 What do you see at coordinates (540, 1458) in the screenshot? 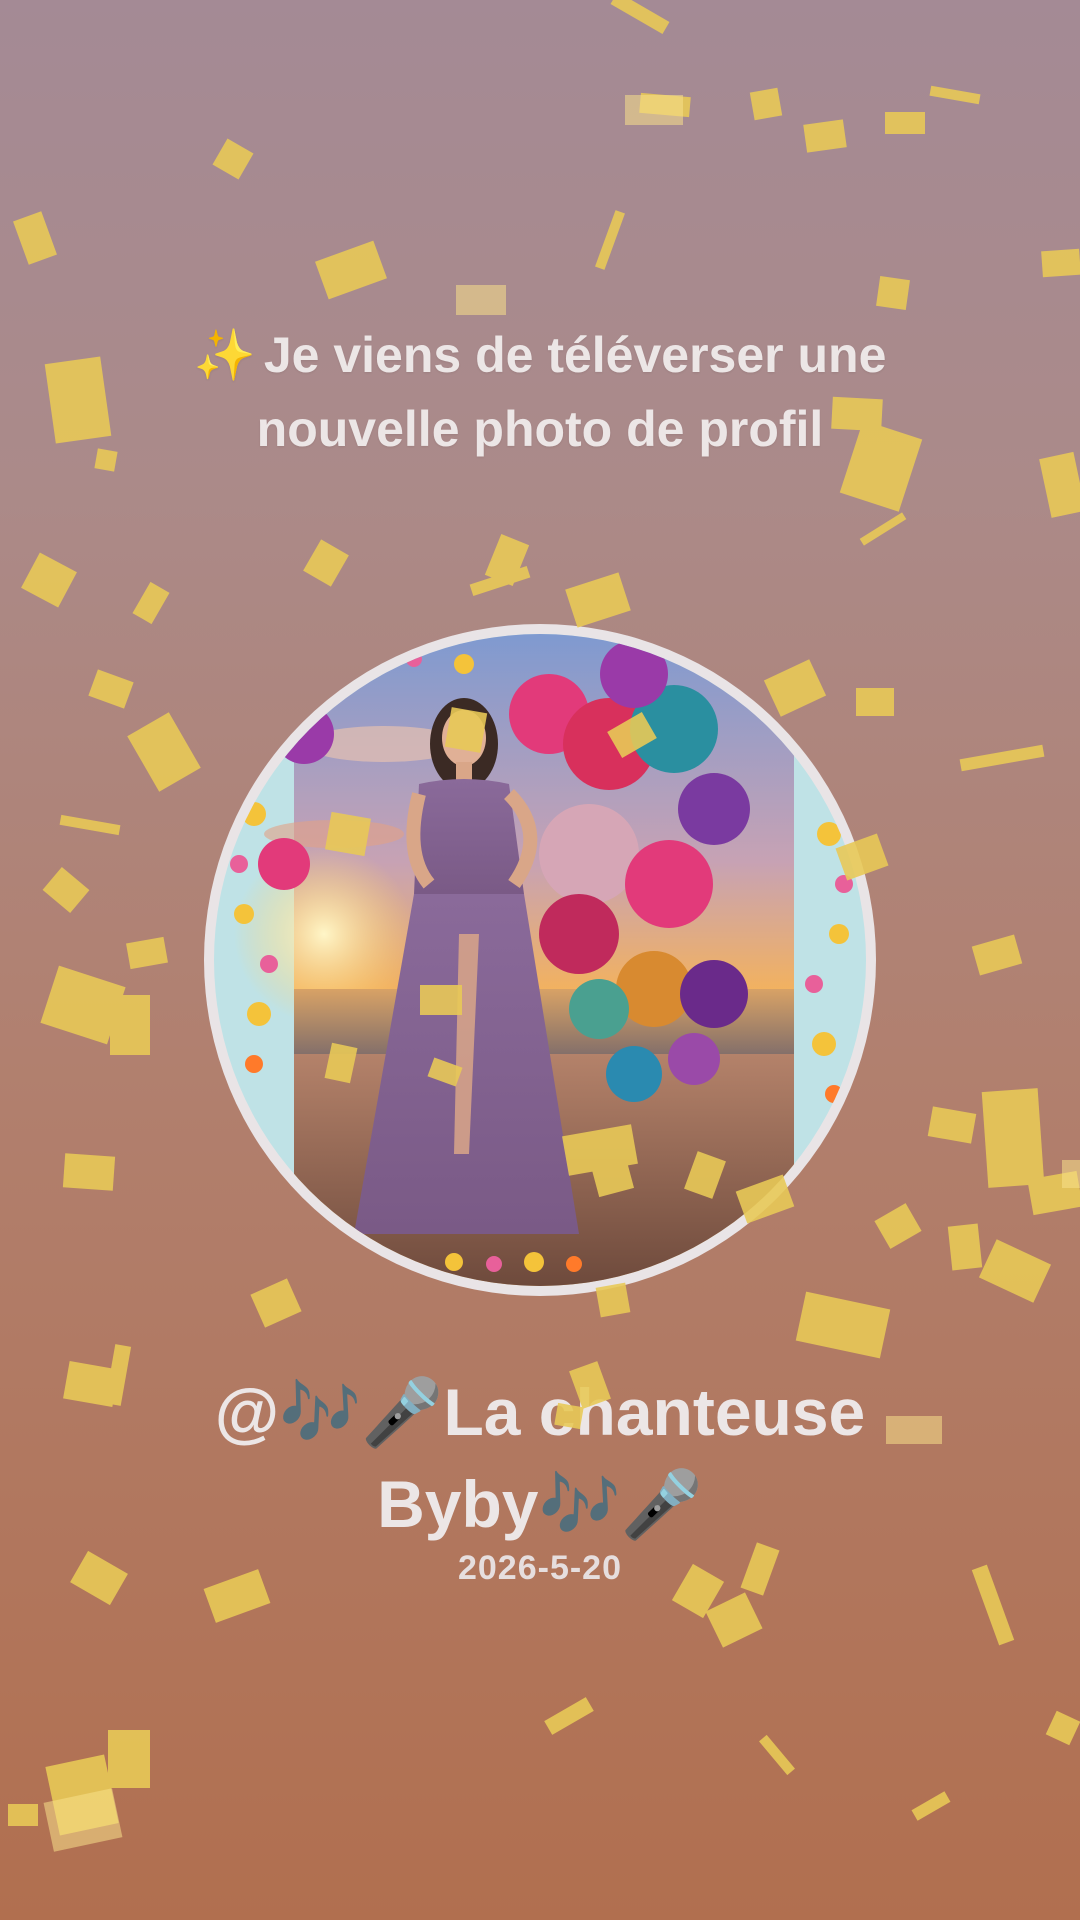
I see `username: @🎶🎤La chanteuse Byby🎶🎤` at bounding box center [540, 1458].